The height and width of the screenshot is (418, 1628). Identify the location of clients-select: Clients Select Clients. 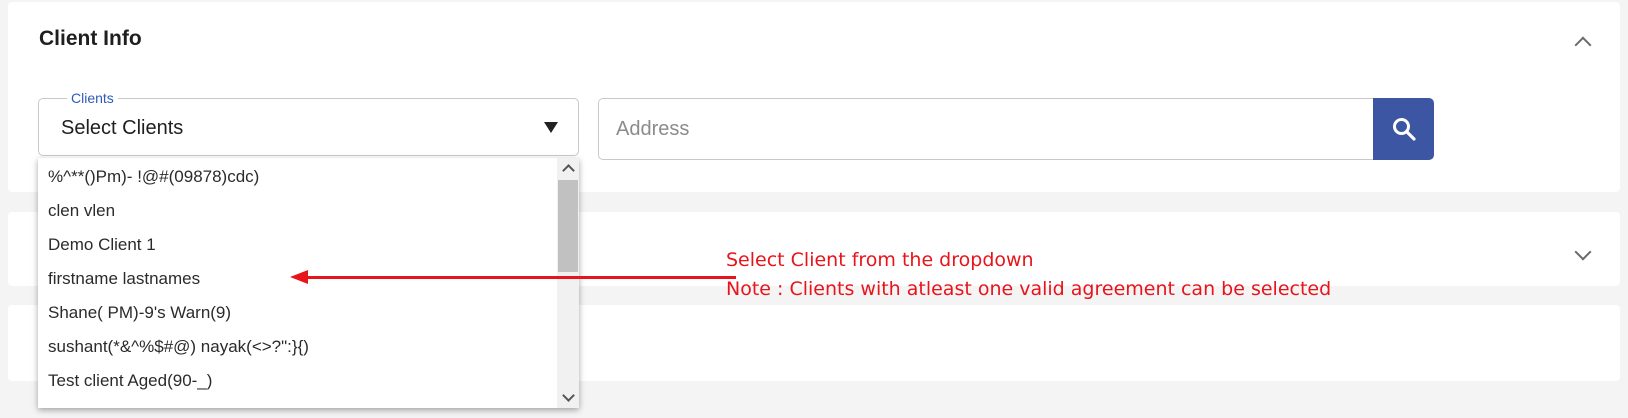
(308, 123).